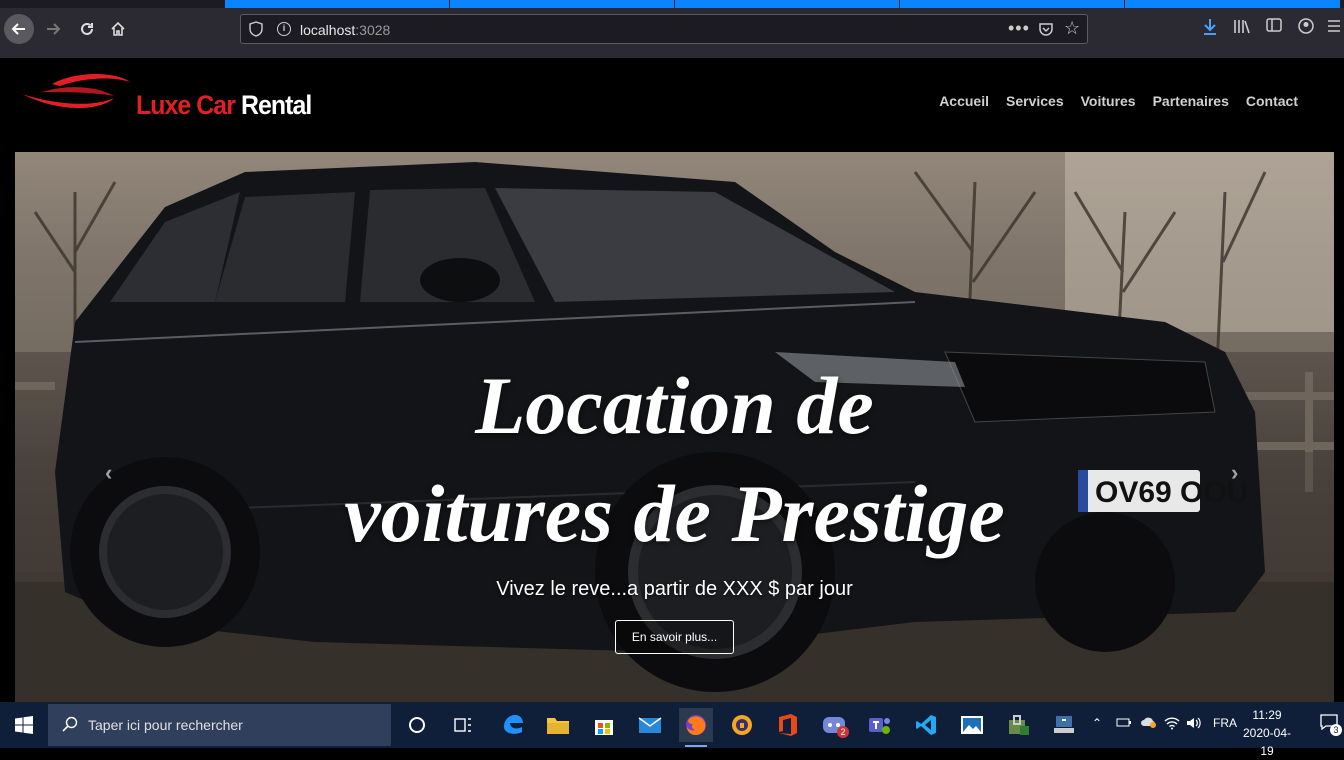  What do you see at coordinates (1172, 724) in the screenshot?
I see `wifi-icon` at bounding box center [1172, 724].